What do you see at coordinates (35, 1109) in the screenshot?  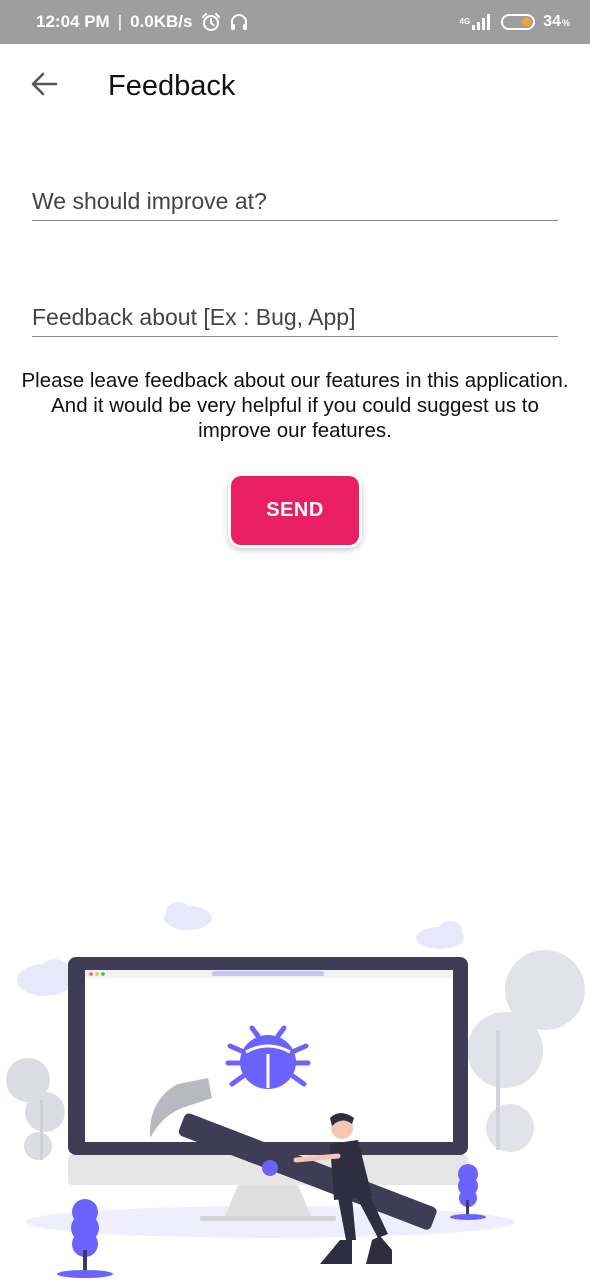 I see `tree-left` at bounding box center [35, 1109].